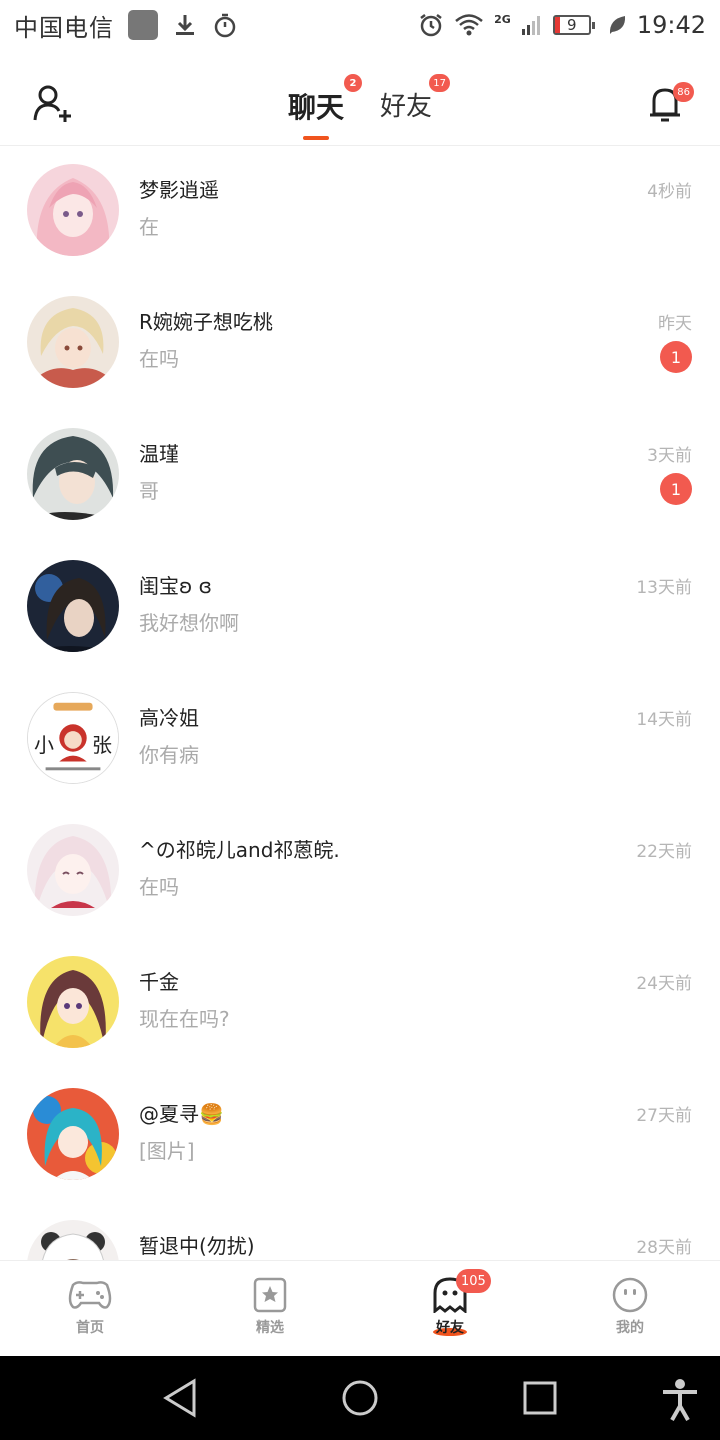 The image size is (720, 1440). Describe the element at coordinates (664, 720) in the screenshot. I see `message-time: 14天前` at that location.